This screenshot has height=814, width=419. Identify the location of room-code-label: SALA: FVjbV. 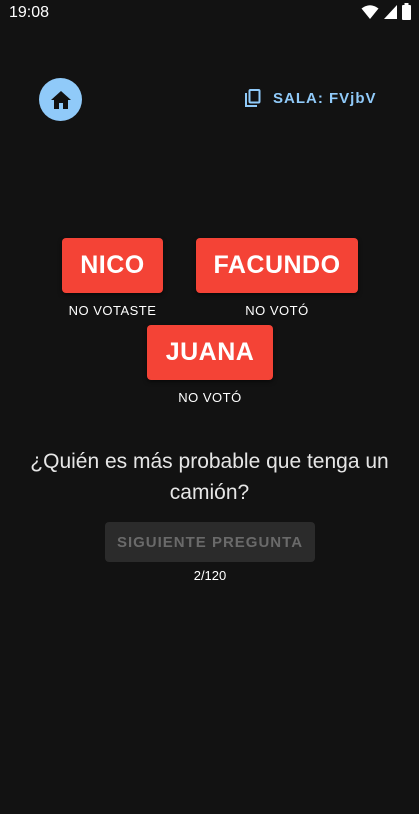
(325, 98).